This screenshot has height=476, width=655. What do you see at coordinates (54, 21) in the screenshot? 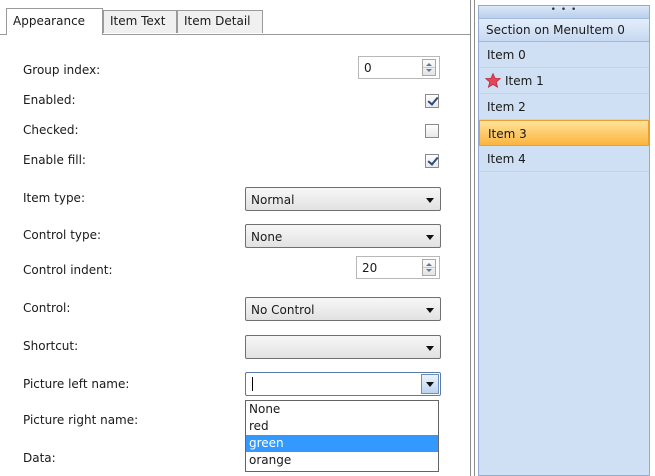
I see `tab-appearance: Appearance` at bounding box center [54, 21].